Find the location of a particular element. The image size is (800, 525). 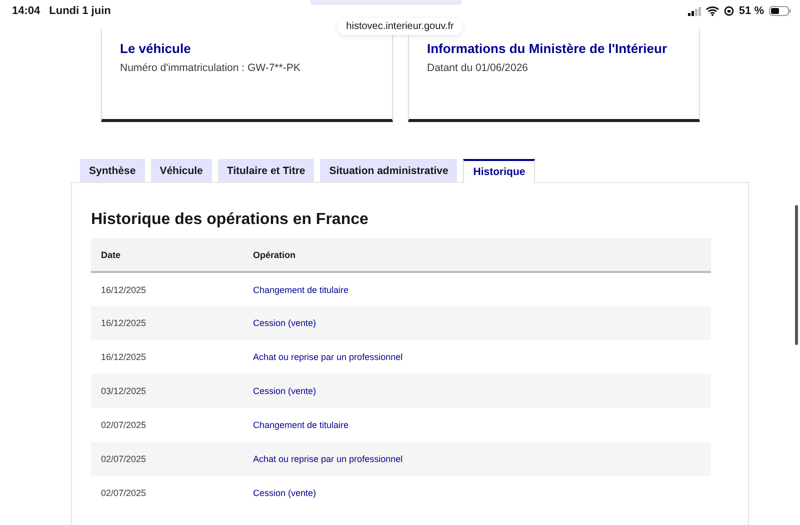

wifi-icon is located at coordinates (712, 11).